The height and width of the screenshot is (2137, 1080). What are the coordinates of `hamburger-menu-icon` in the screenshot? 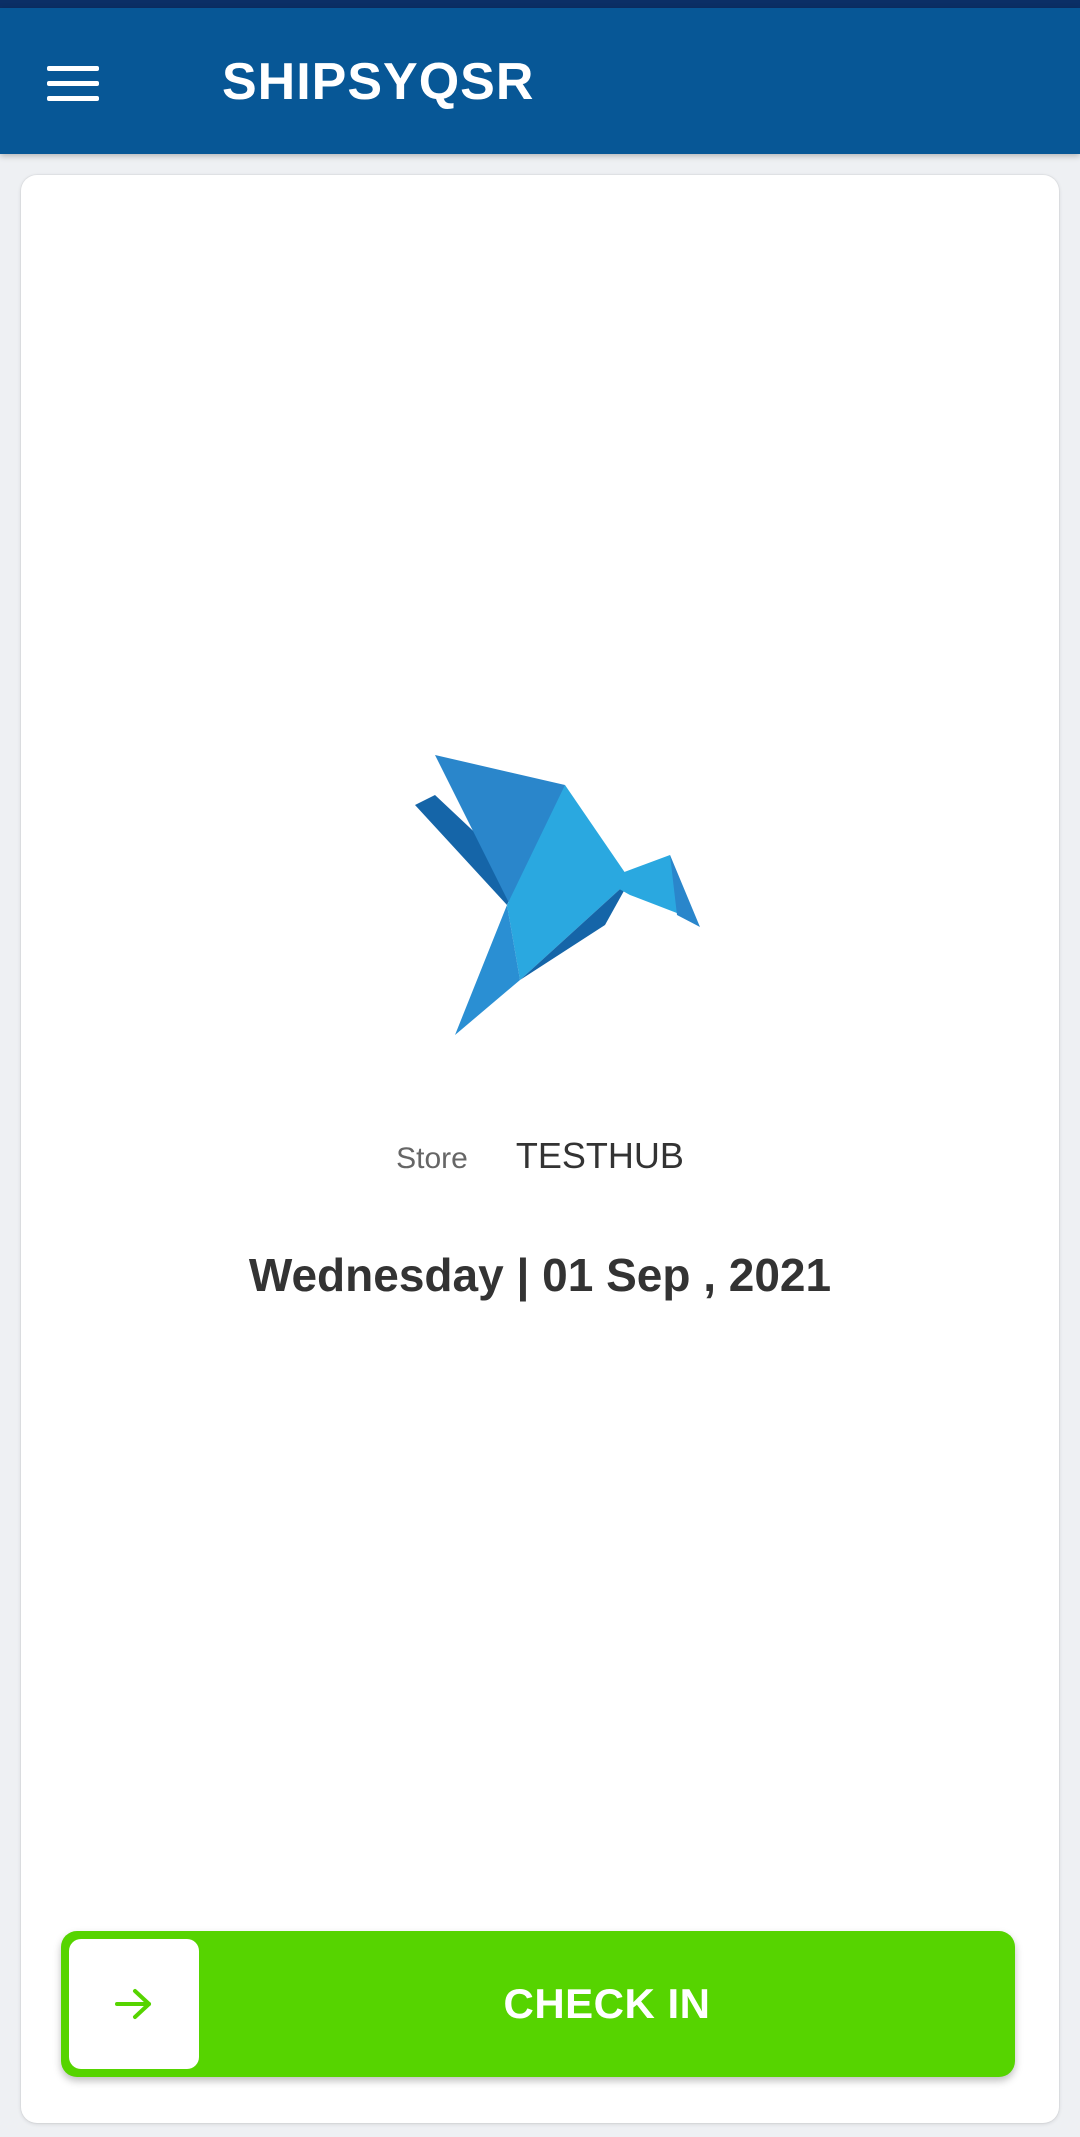 It's located at (73, 83).